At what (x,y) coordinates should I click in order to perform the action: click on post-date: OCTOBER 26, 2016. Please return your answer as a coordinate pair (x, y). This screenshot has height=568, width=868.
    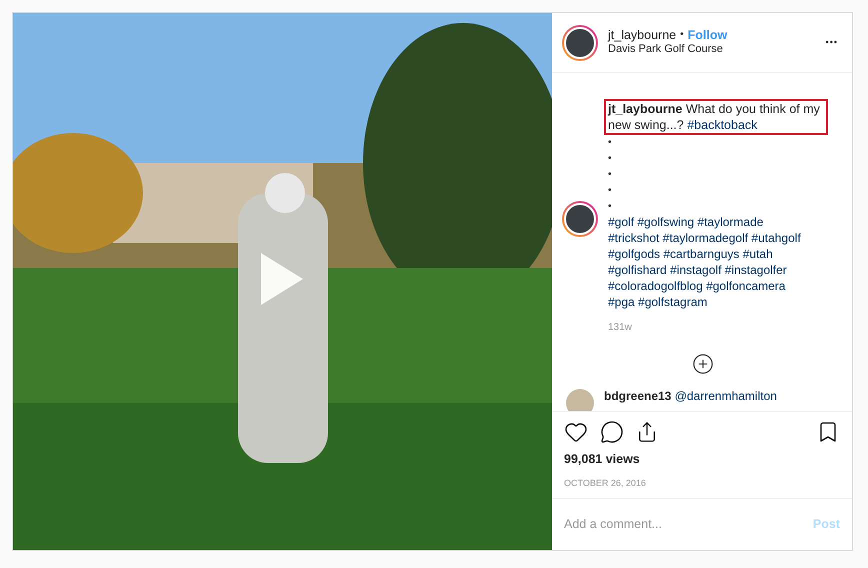
    Looking at the image, I should click on (605, 483).